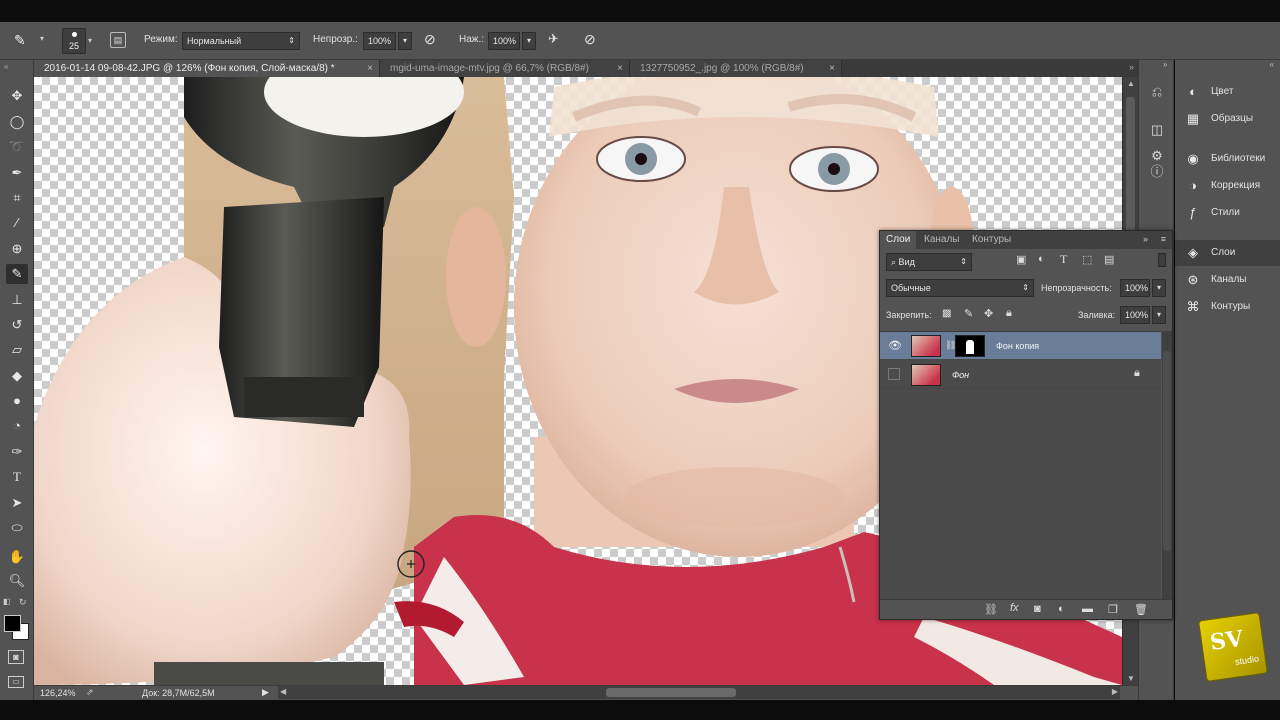 The width and height of the screenshot is (1280, 720). What do you see at coordinates (1145, 239) in the screenshot?
I see `panel-collapse-icon: »` at bounding box center [1145, 239].